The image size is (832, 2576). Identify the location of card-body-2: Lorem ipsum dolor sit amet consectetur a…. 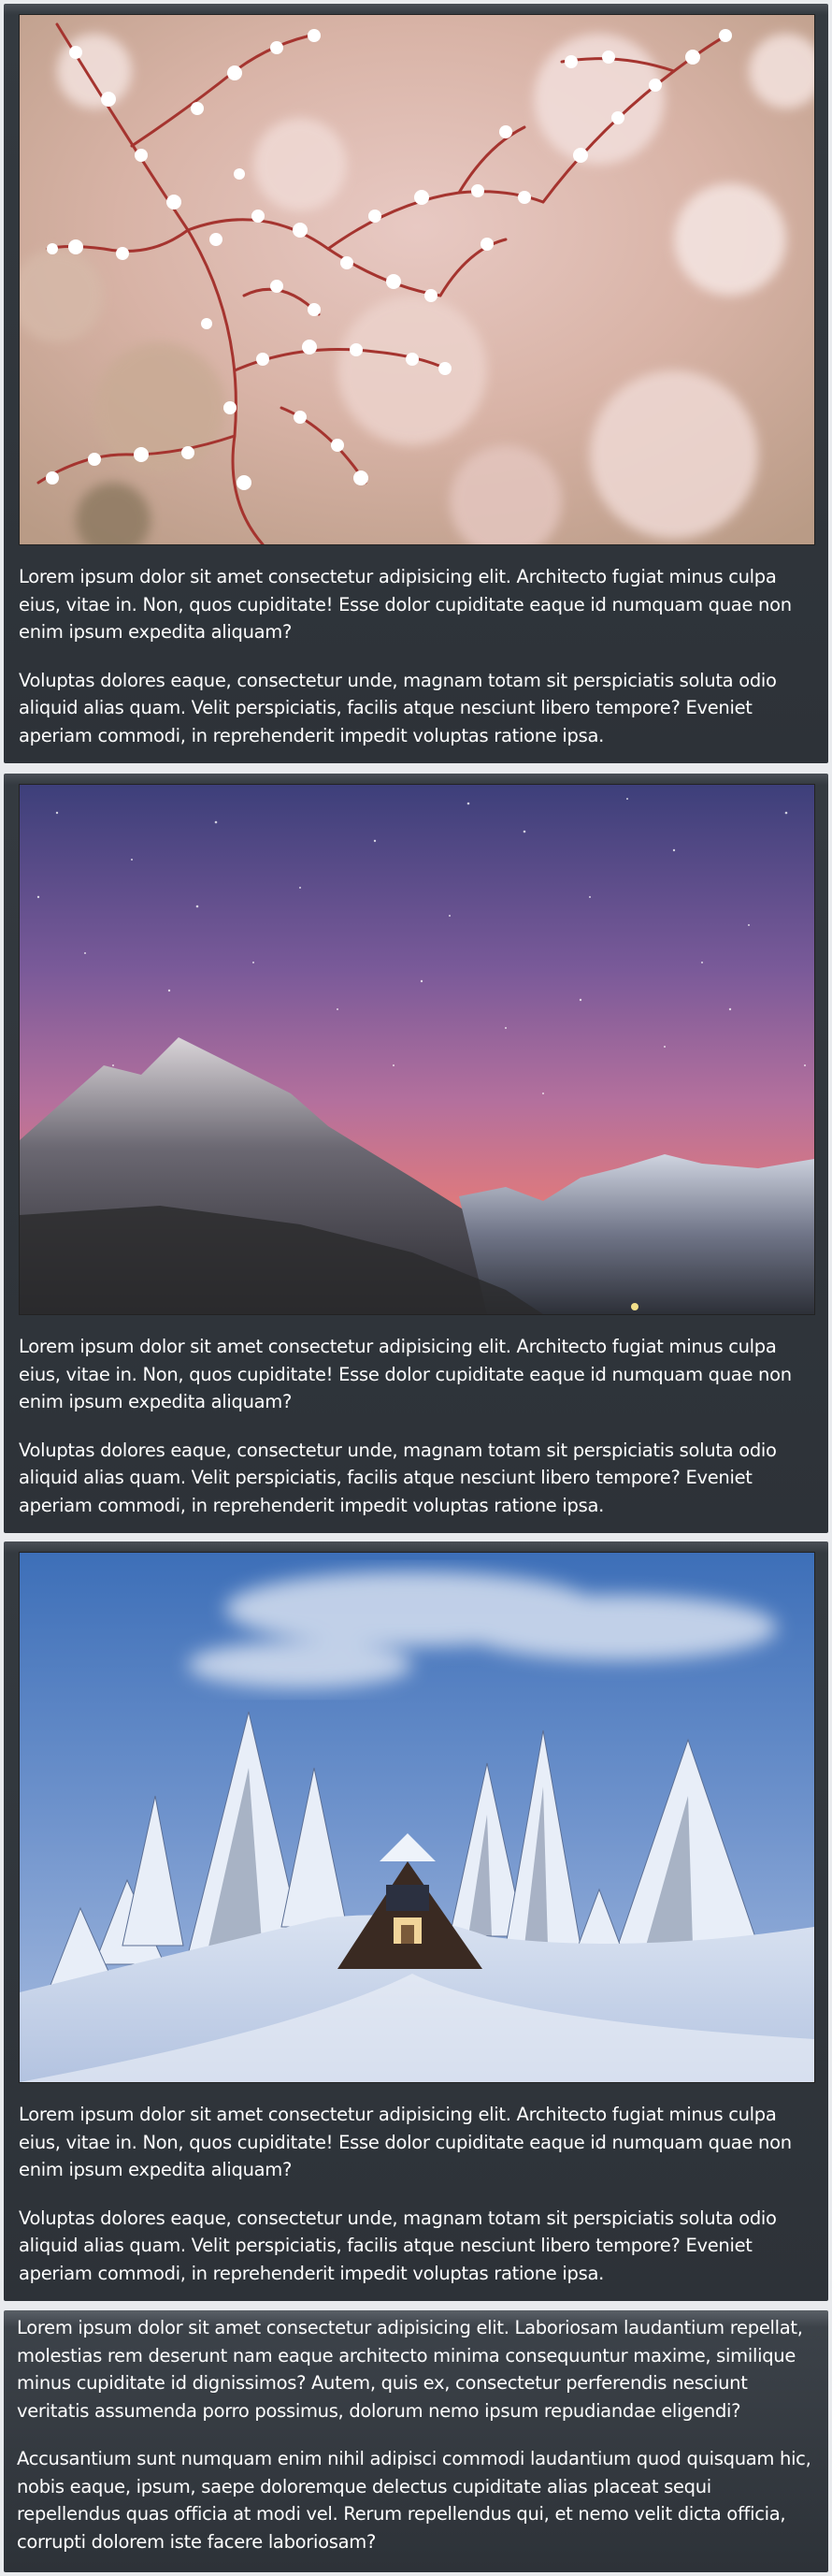
(416, 1436).